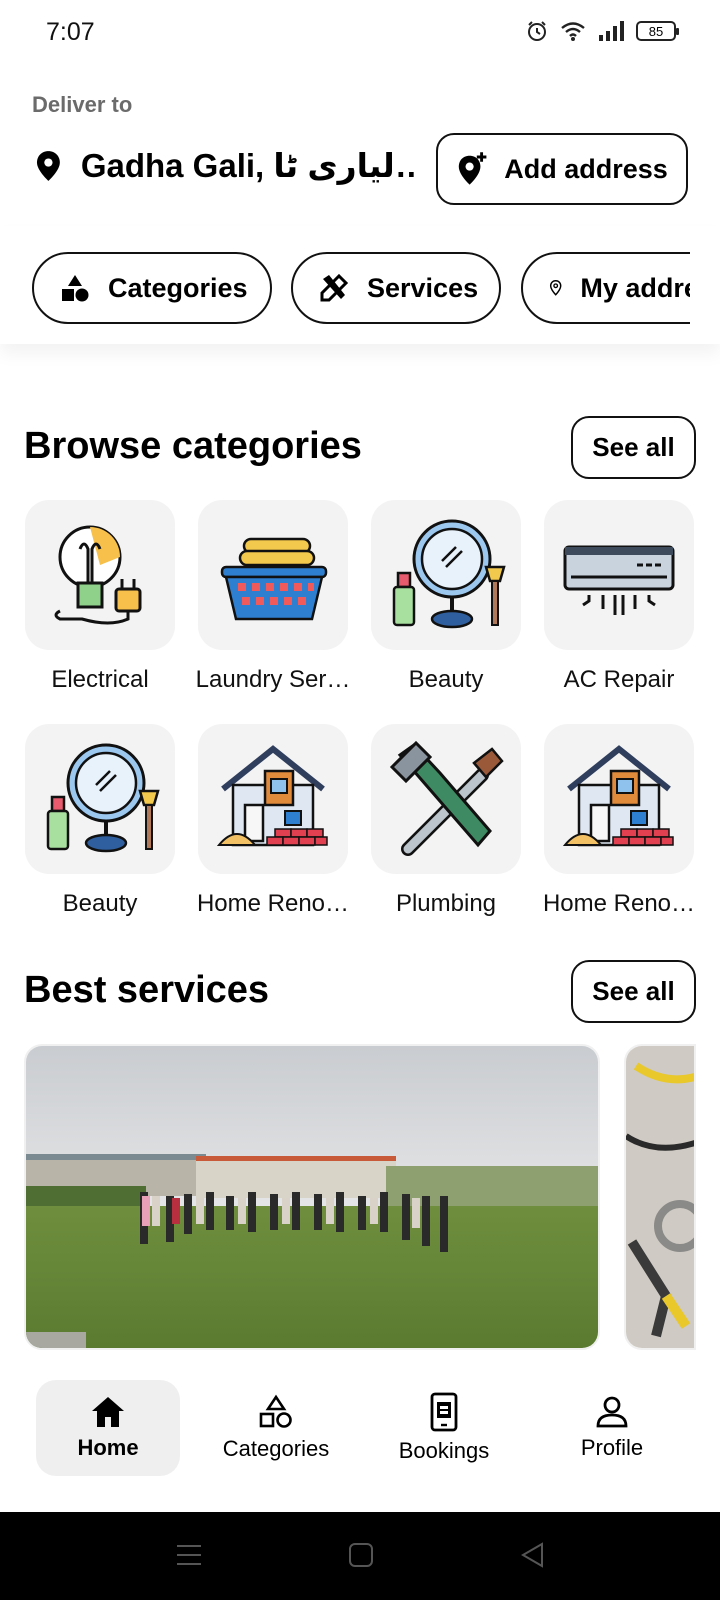 Image resolution: width=720 pixels, height=1600 pixels. I want to click on recents-menu-icon, so click(189, 1555).